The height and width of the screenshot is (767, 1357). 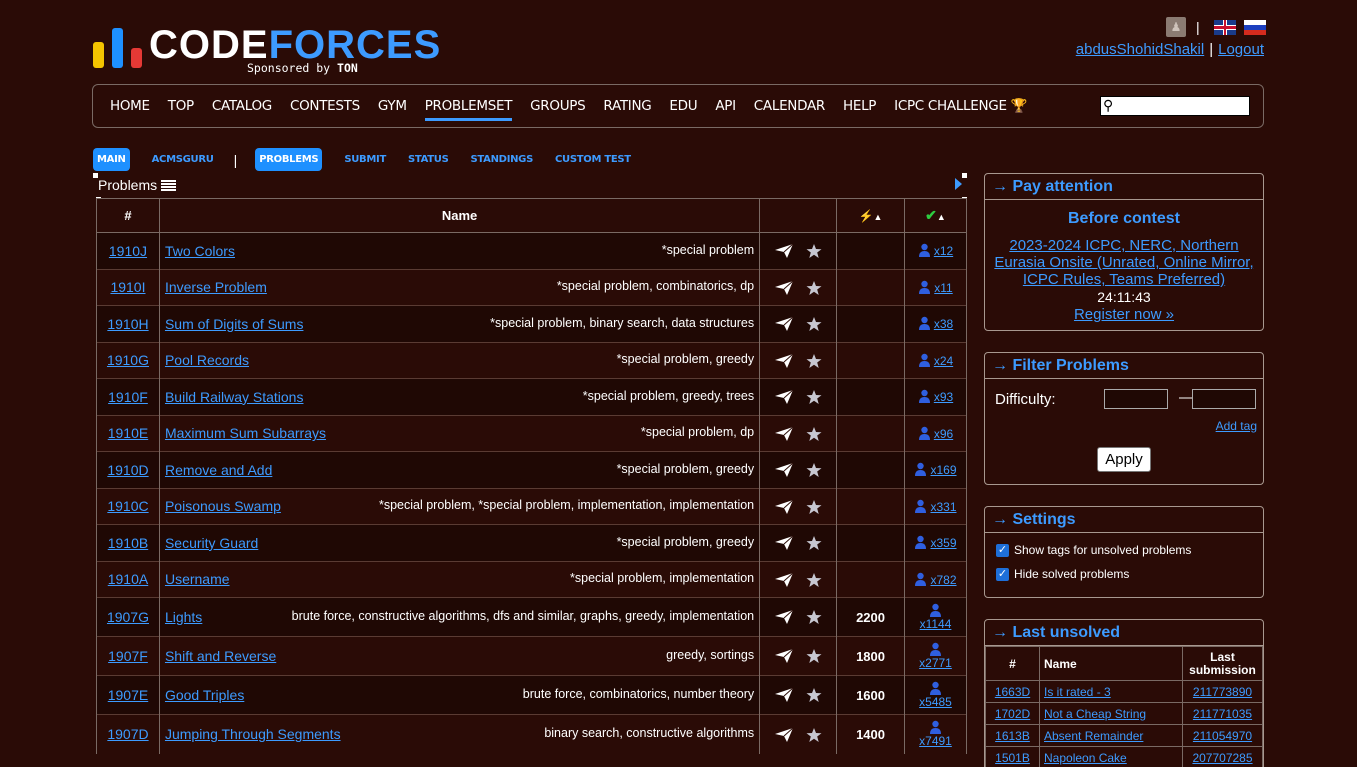 I want to click on russian-flag-icon, so click(x=1254, y=27).